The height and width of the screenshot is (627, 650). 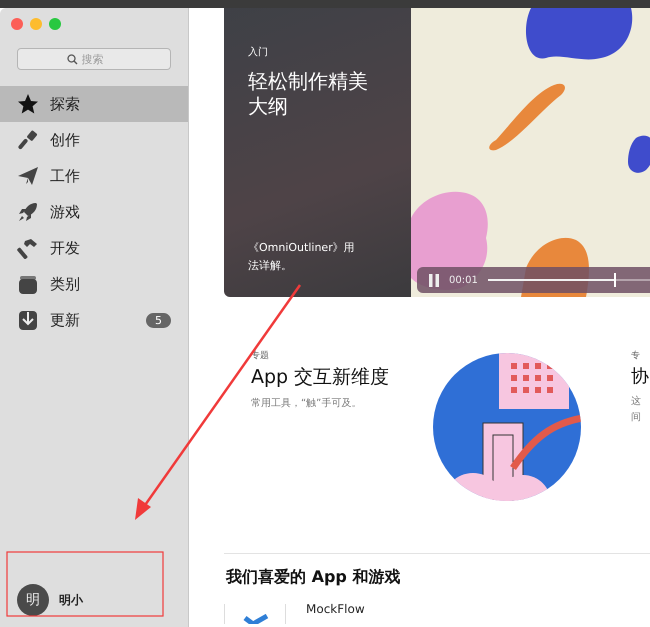 I want to click on rocket-icon, so click(x=28, y=212).